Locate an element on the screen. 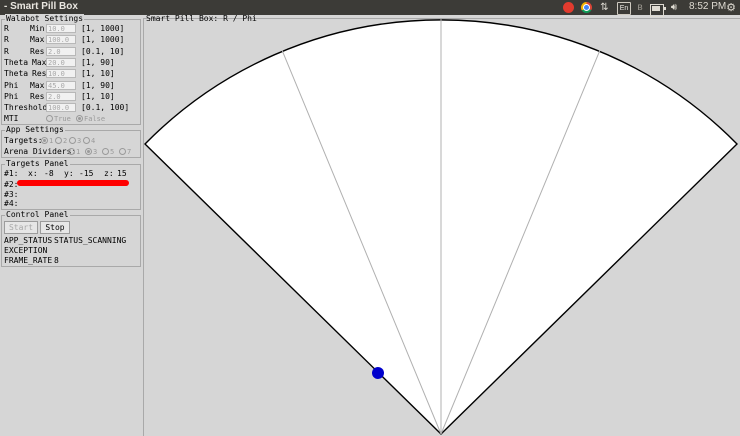 The height and width of the screenshot is (436, 740). targets-option-4: 4 is located at coordinates (89, 141).